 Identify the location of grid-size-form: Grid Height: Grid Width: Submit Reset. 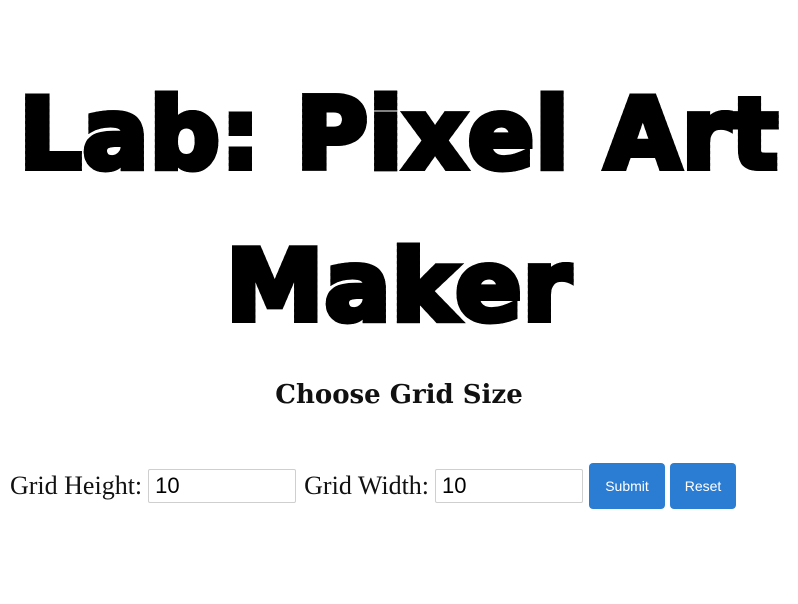
(373, 486).